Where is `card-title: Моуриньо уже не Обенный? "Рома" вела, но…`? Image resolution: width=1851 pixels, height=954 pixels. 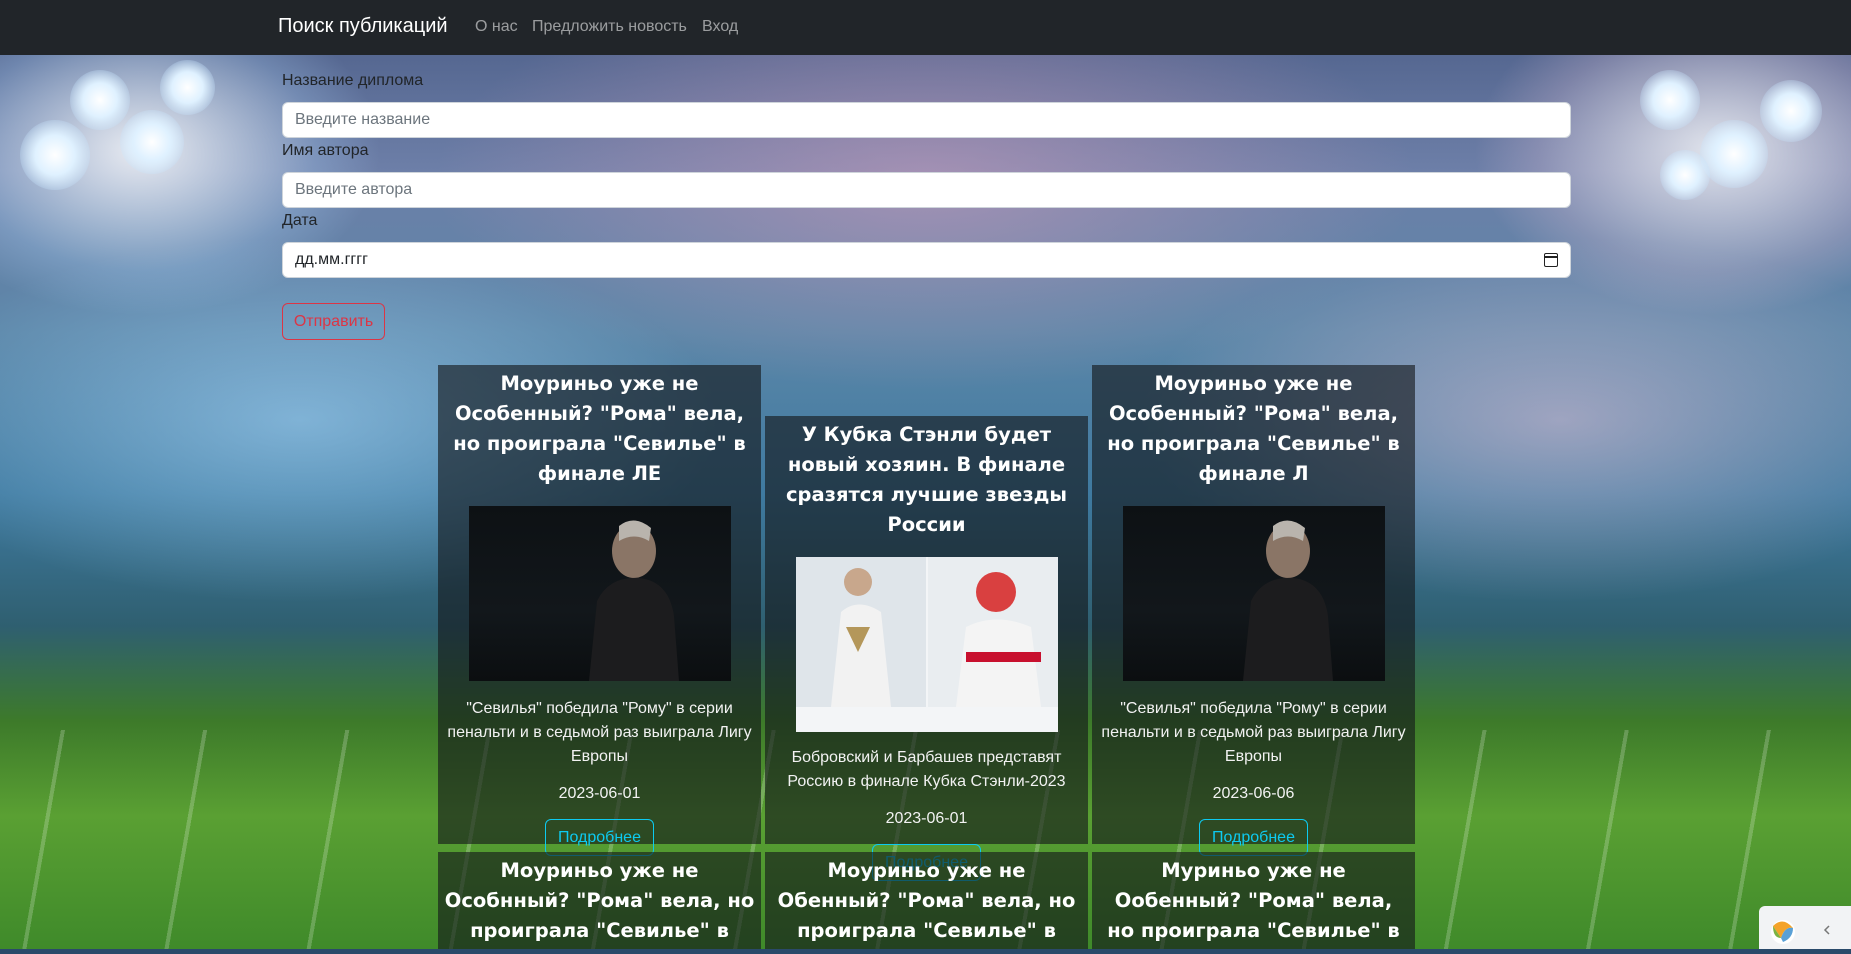
card-title: Моуриньо уже не Обенный? "Рома" вела, но… is located at coordinates (926, 900).